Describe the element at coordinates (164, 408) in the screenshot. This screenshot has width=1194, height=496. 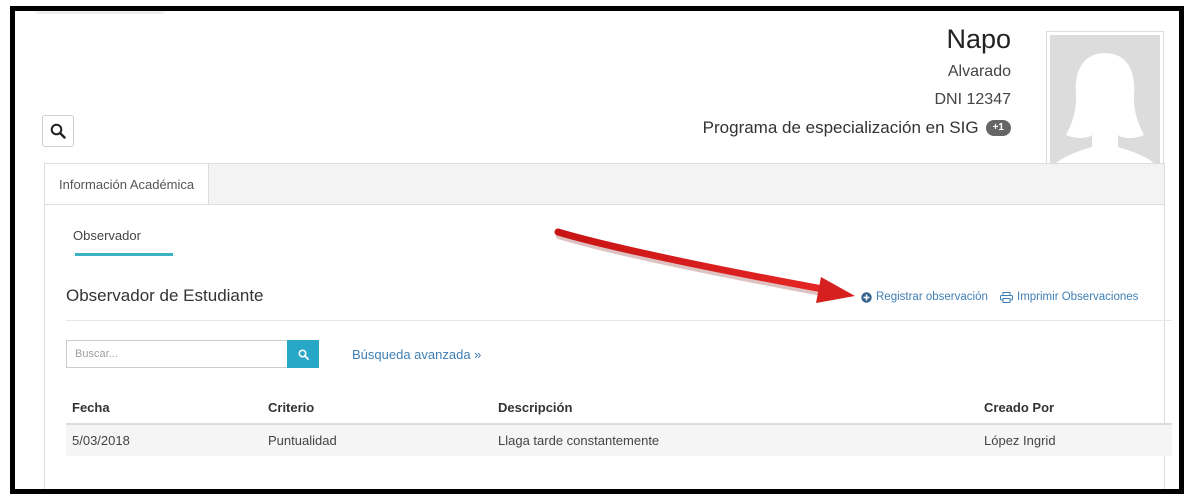
I see `column-header-fecha: Fecha` at that location.